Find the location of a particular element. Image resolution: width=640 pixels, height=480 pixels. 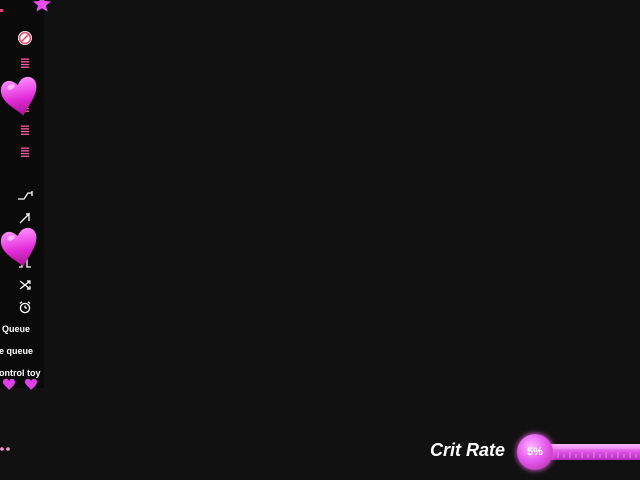

alarm-button is located at coordinates (25, 307).